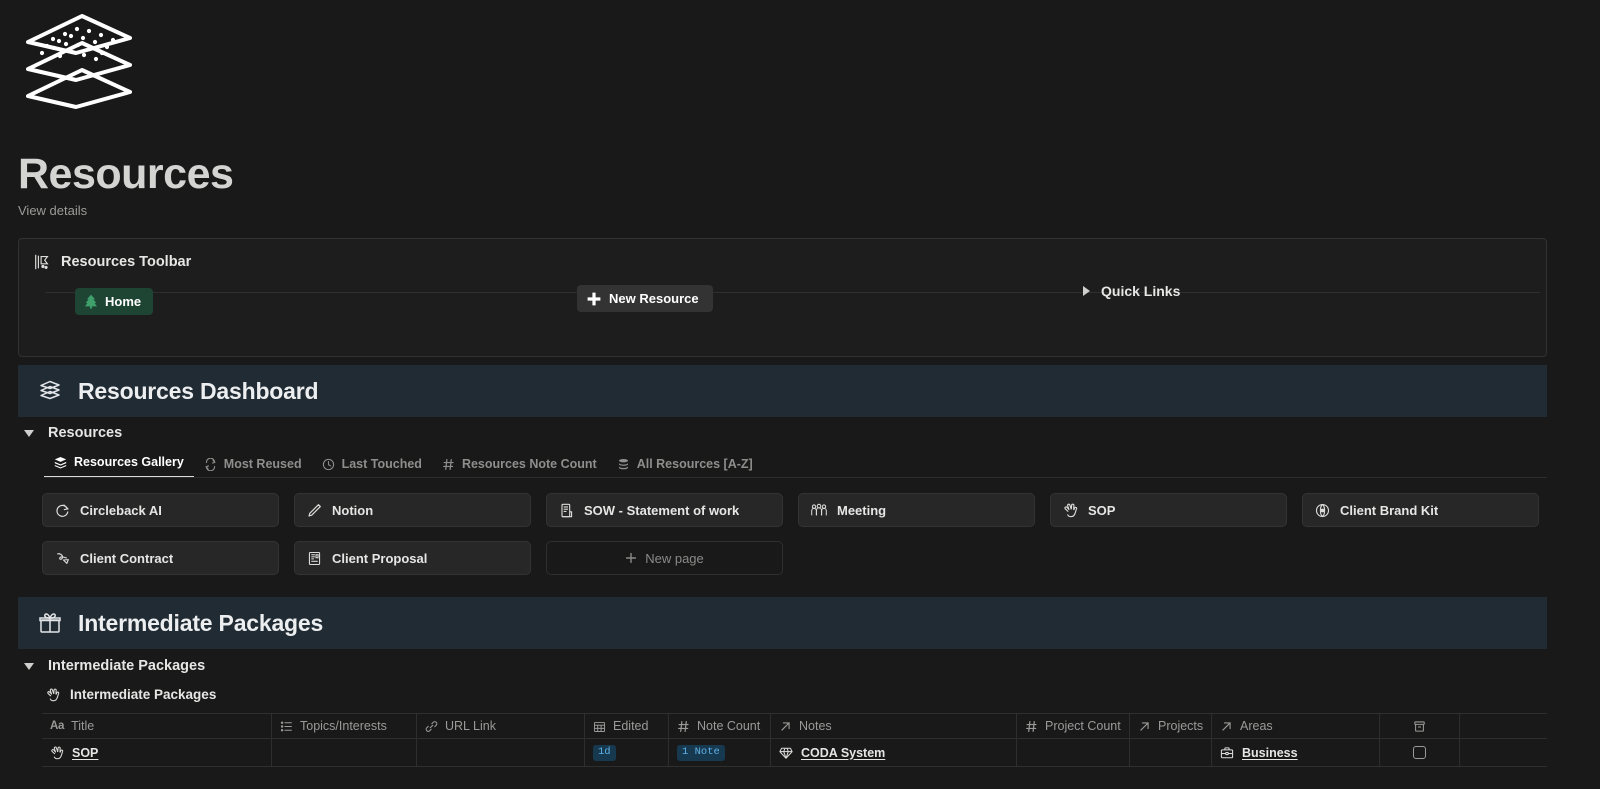  Describe the element at coordinates (121, 510) in the screenshot. I see `gallery-card-label: Circleback AI` at that location.